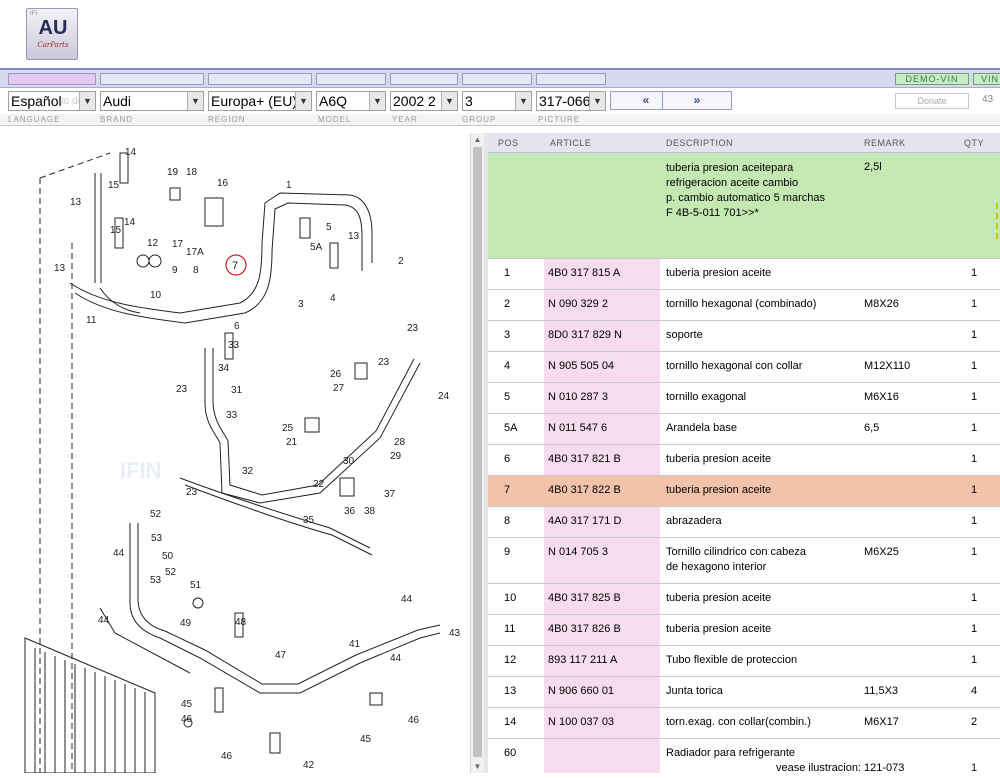 This screenshot has height=778, width=1000. I want to click on picture-select: 317-066 ▼, so click(571, 101).